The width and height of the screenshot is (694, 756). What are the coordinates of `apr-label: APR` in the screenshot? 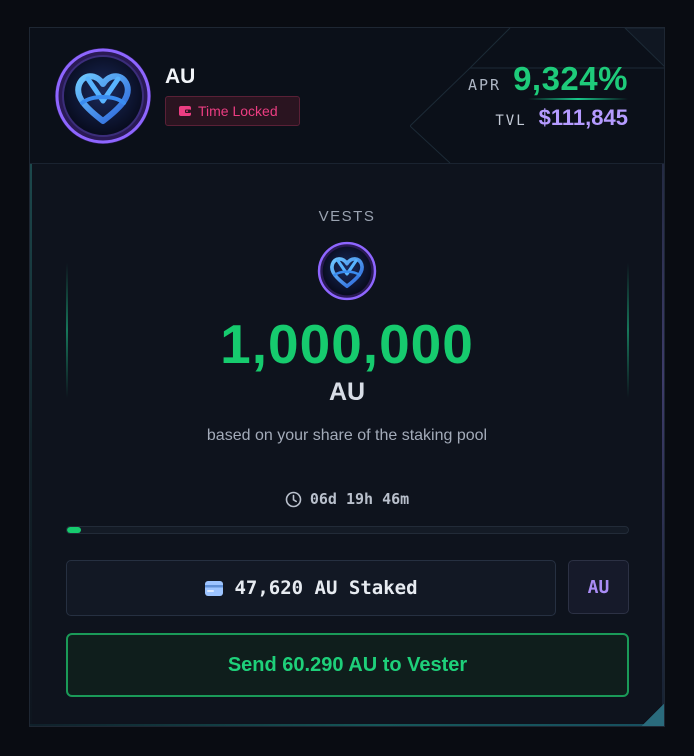 It's located at (484, 85).